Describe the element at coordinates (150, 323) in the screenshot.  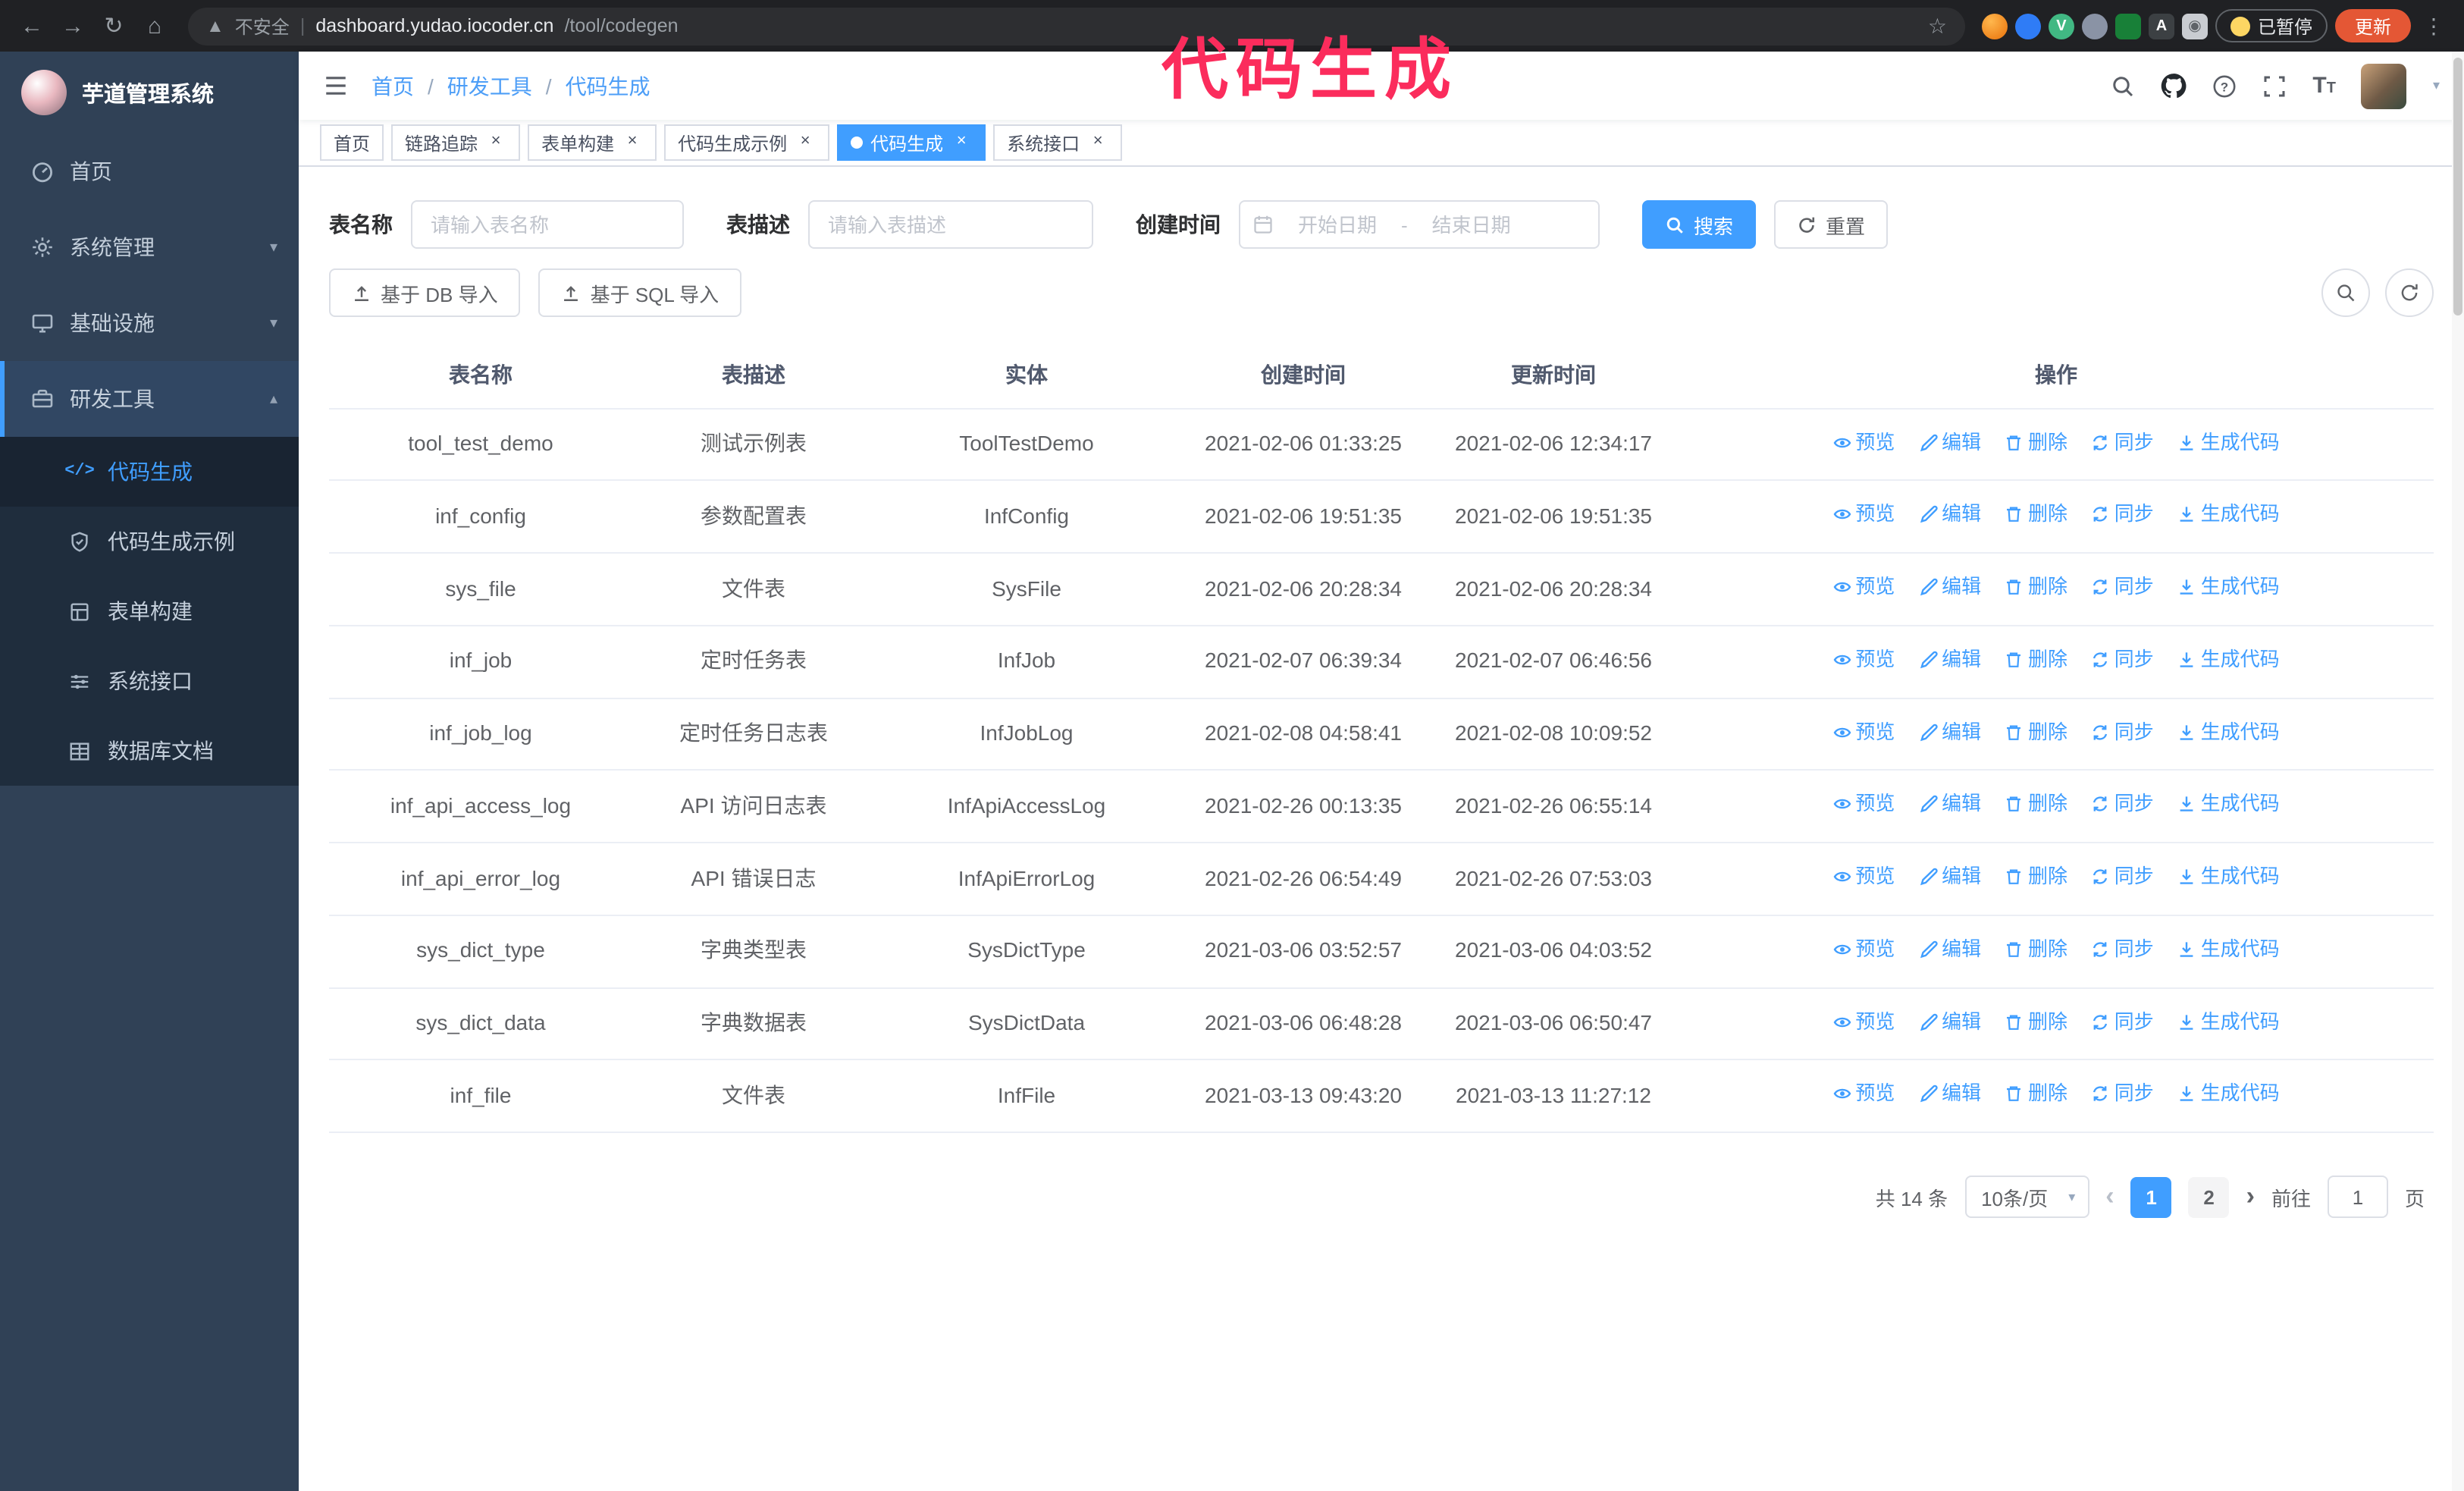
I see `sidebar-item-infra: 基础设施 ▾` at that location.